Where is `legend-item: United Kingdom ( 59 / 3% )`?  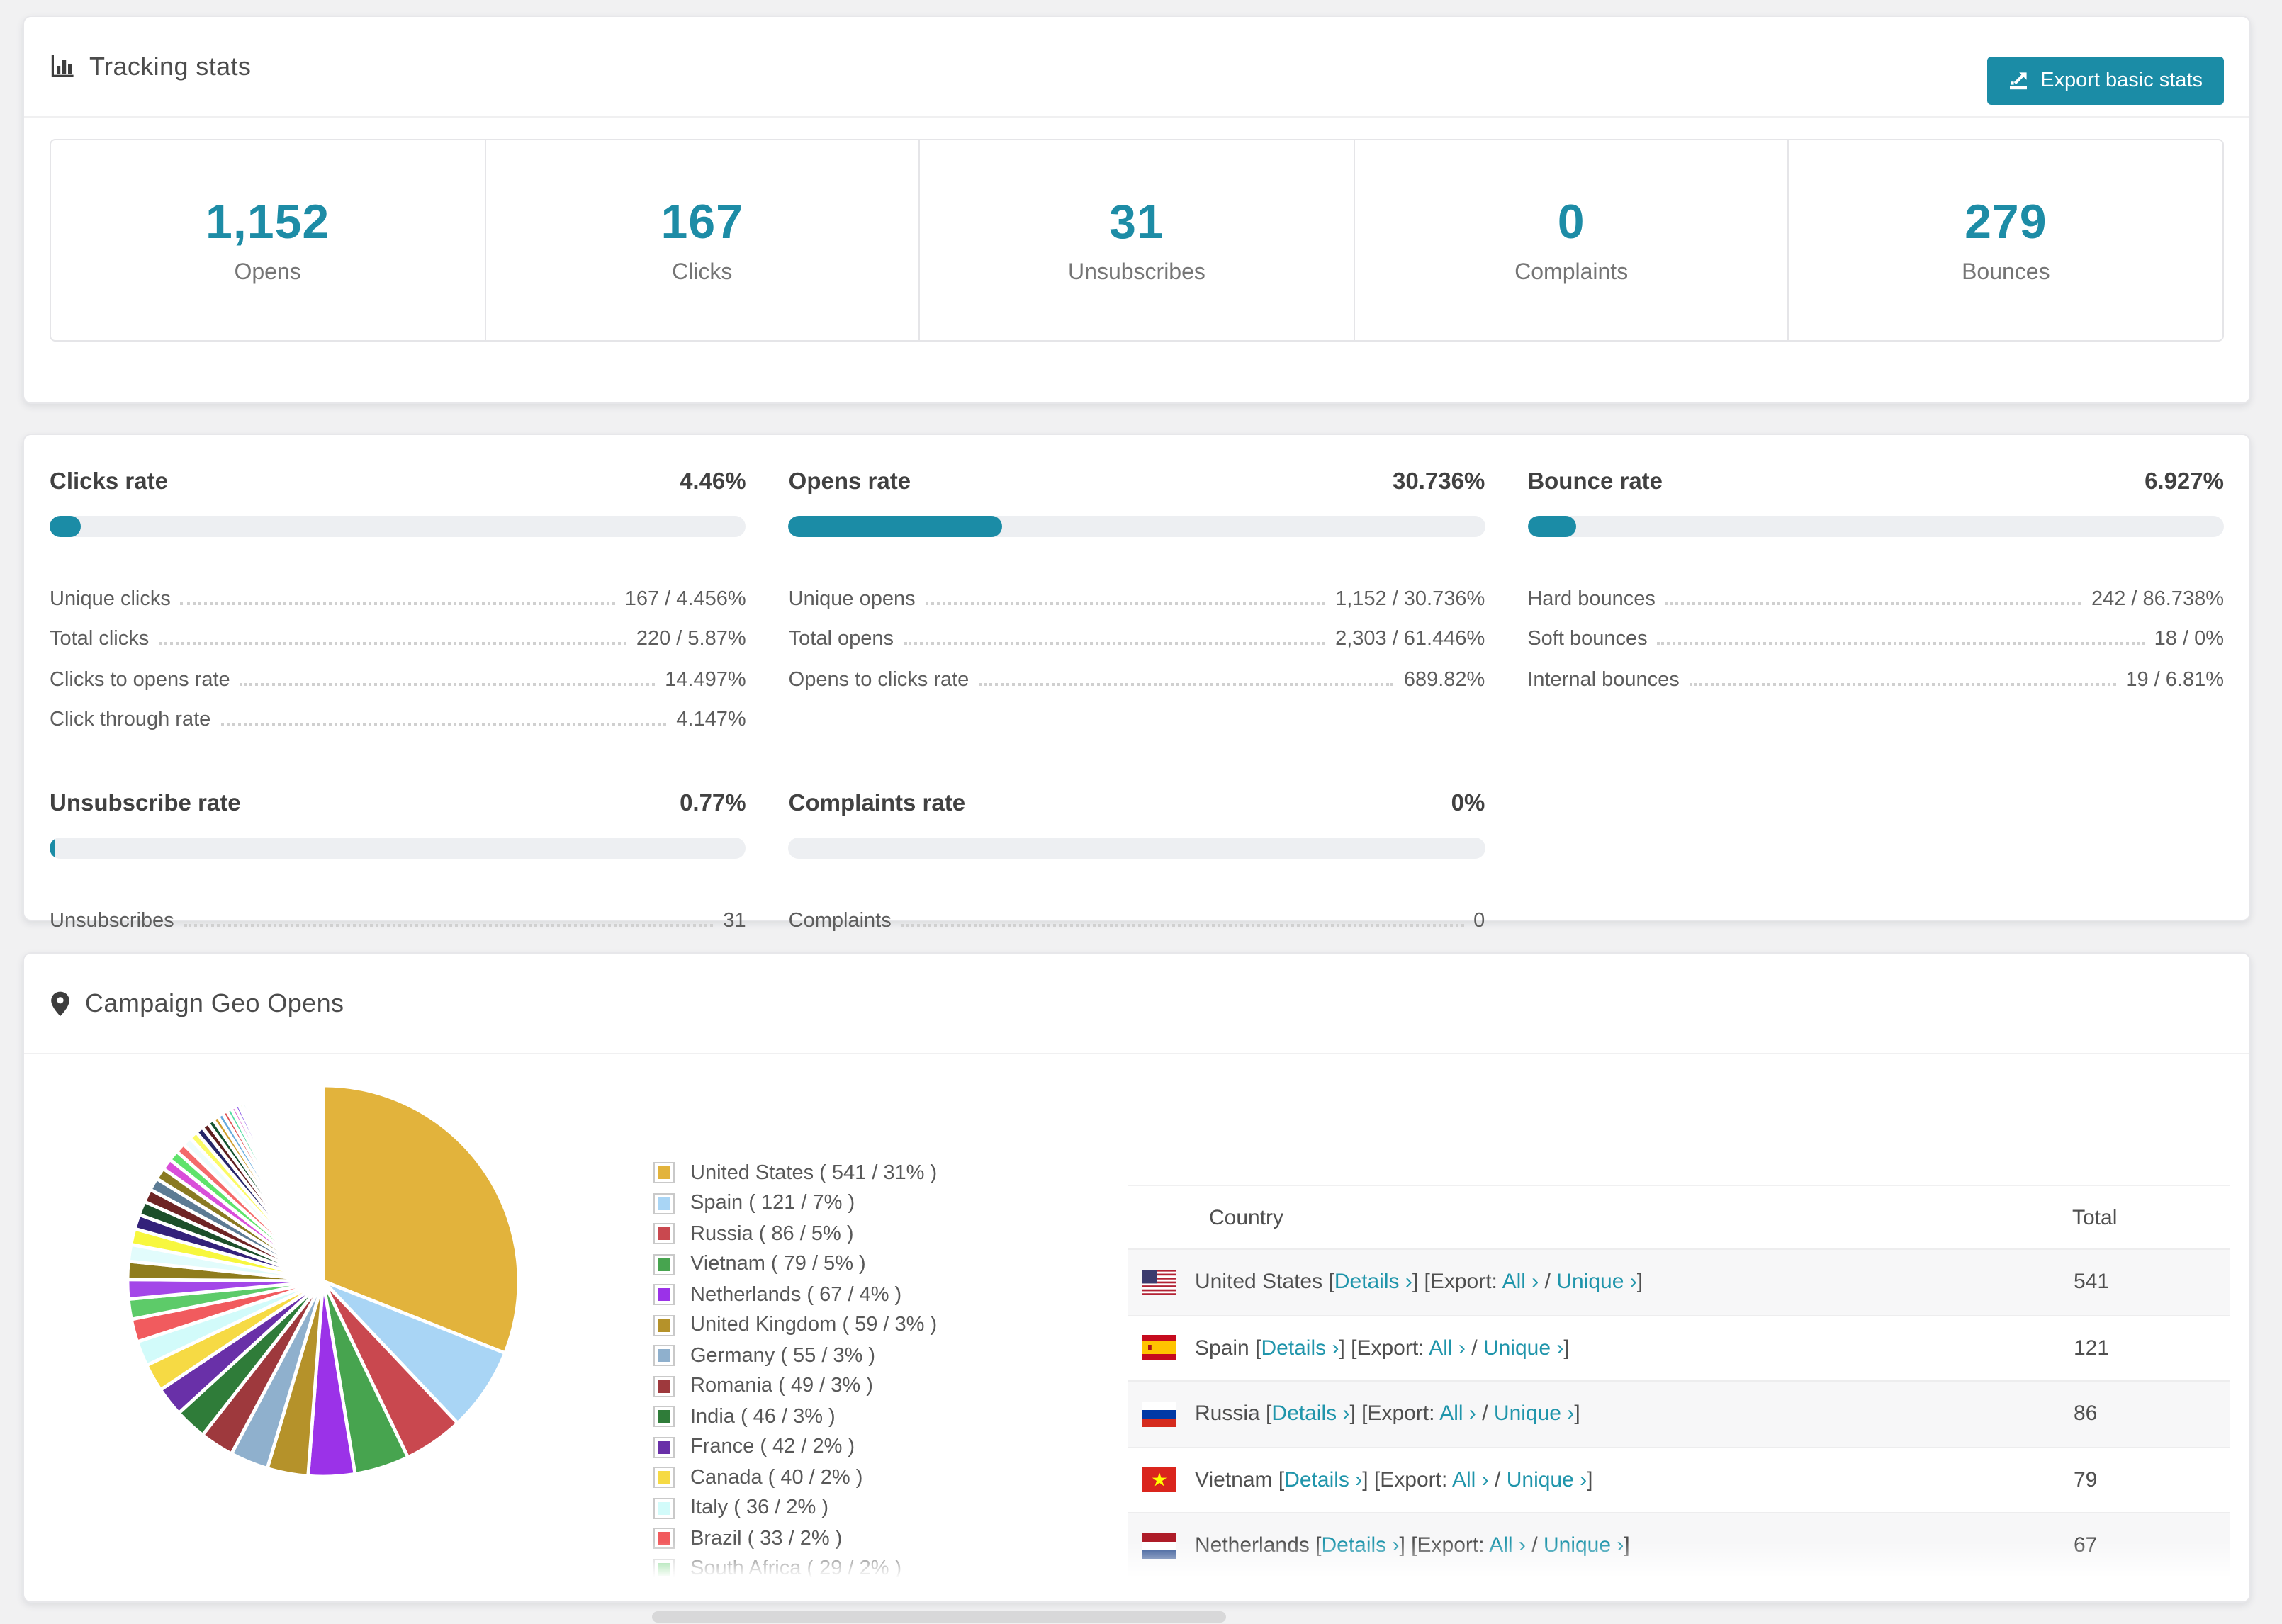
legend-item: United Kingdom ( 59 / 3% ) is located at coordinates (795, 1325).